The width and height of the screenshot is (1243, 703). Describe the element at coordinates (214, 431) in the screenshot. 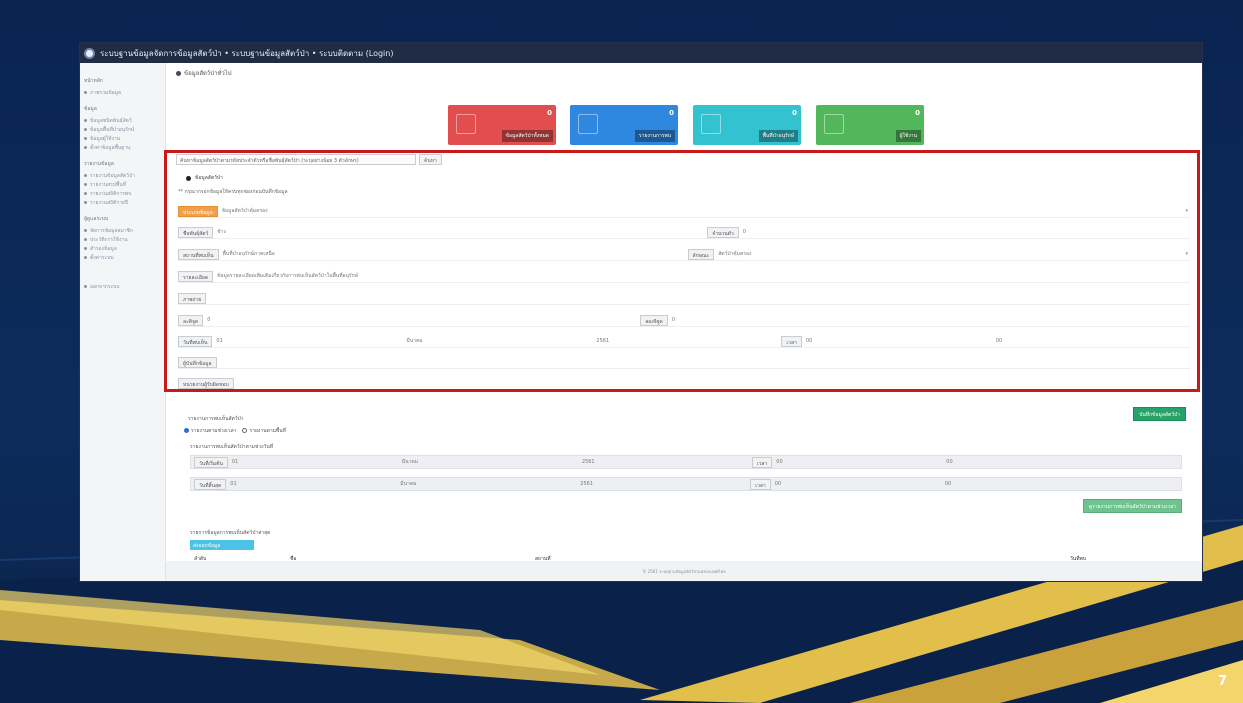

I see `radio-label: รายงานตามช่วงเวลา` at that location.